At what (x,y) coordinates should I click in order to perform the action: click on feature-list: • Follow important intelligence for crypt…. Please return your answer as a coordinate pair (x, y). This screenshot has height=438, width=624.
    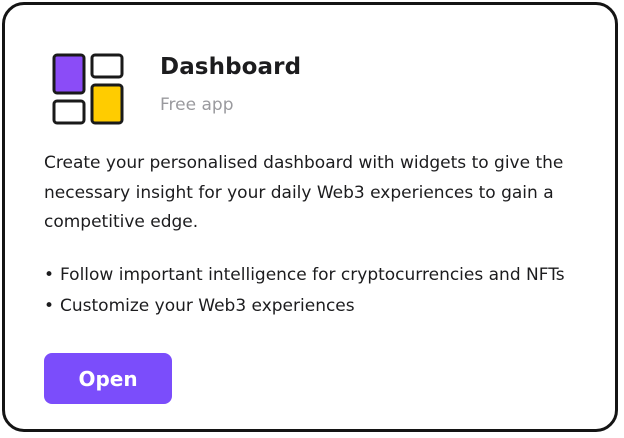
    Looking at the image, I should click on (324, 291).